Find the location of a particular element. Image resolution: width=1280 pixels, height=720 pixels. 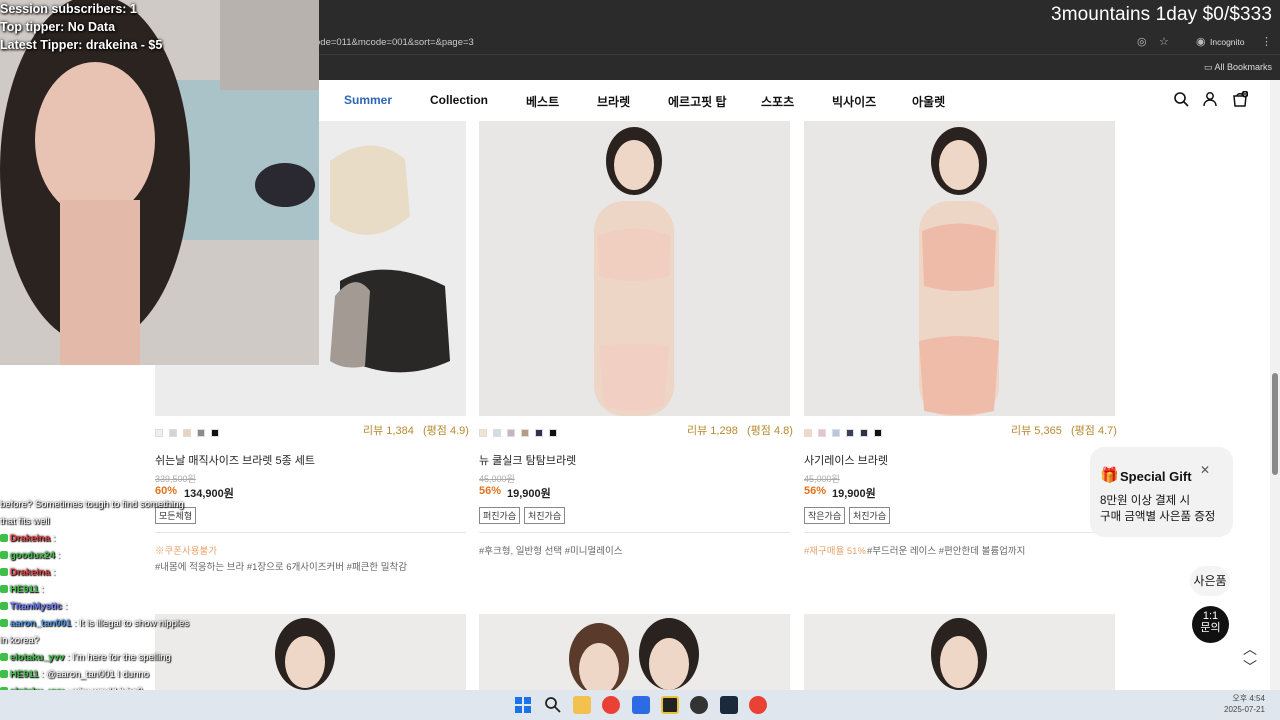

cart-icon: 0 is located at coordinates (1240, 99).